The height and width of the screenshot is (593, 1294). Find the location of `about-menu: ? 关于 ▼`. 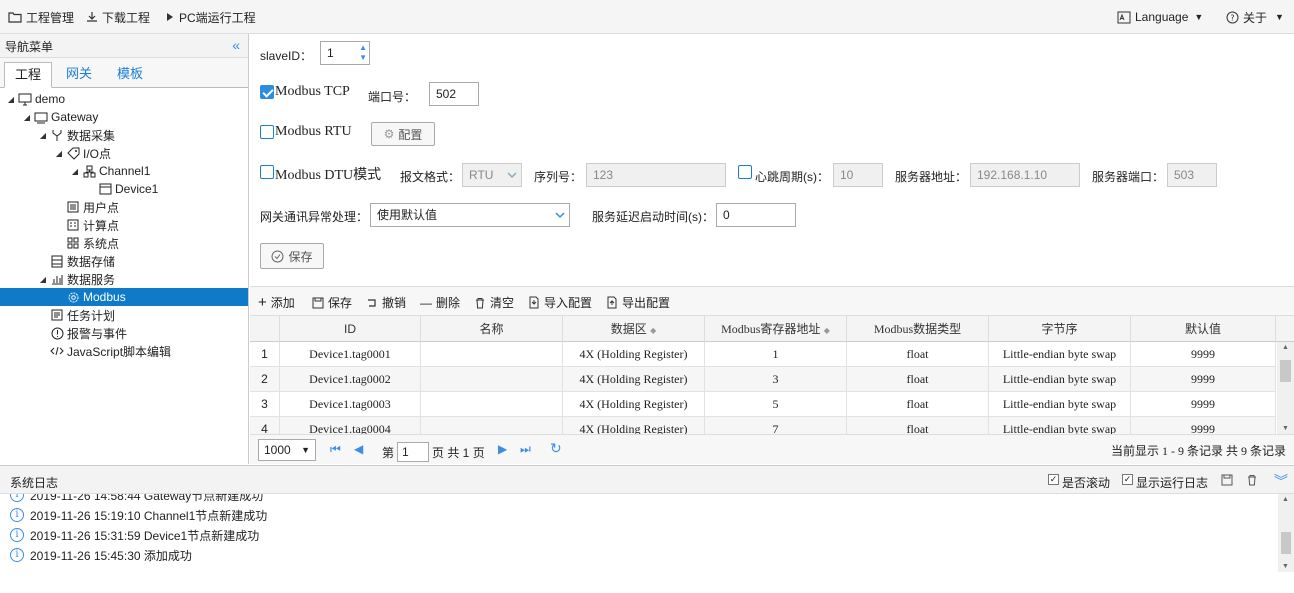

about-menu: ? 关于 ▼ is located at coordinates (1255, 17).